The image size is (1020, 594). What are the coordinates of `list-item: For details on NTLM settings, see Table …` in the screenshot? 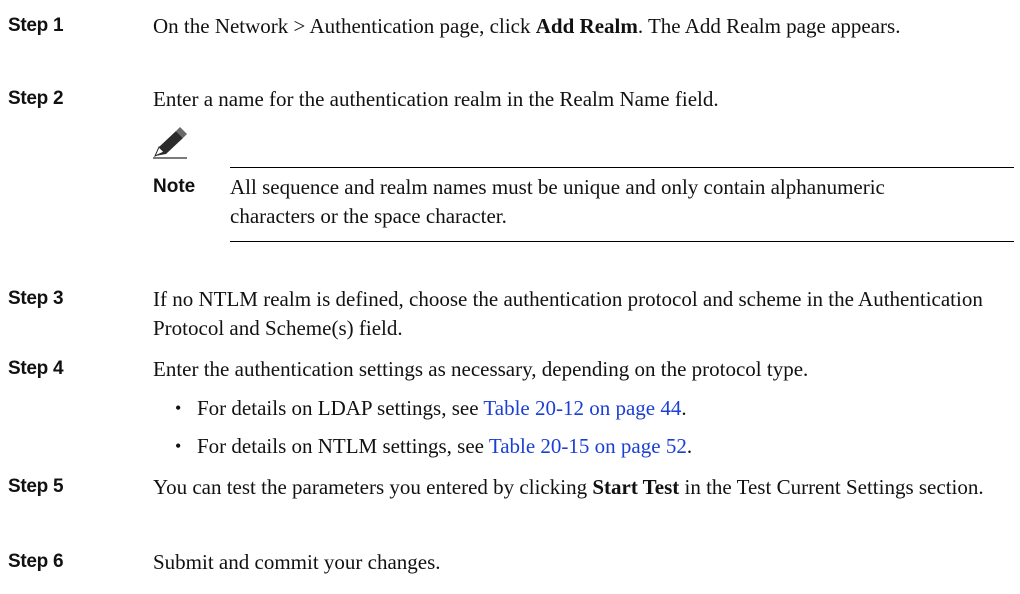 It's located at (445, 446).